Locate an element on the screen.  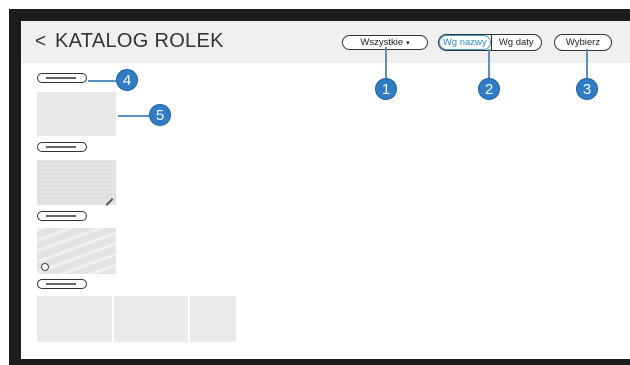
page-title: KATALOG ROLEK is located at coordinates (139, 41).